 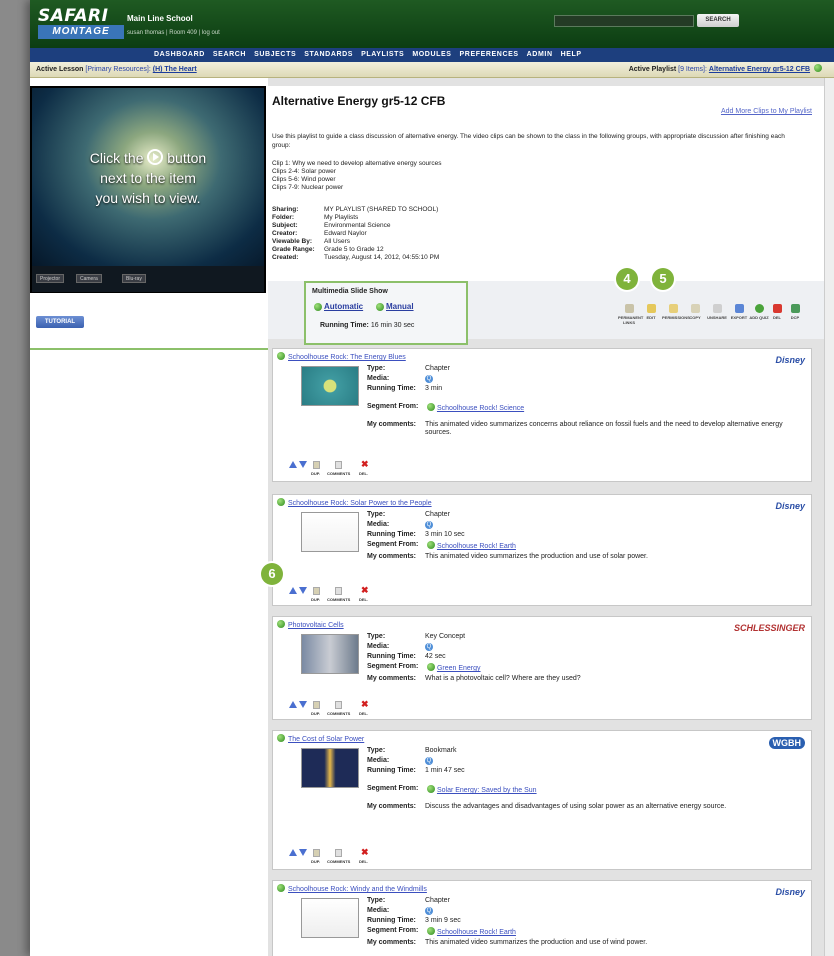 What do you see at coordinates (630, 314) in the screenshot?
I see `permanent-links-button: PERMANENT LINKS` at bounding box center [630, 314].